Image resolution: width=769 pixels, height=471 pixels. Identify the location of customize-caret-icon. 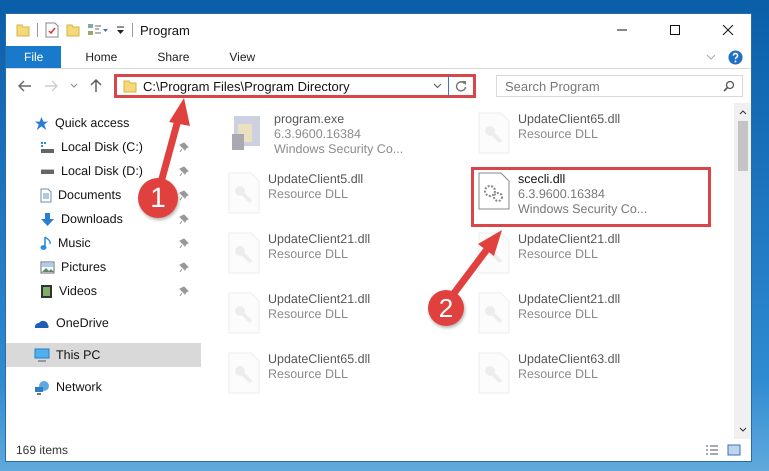
(120, 30).